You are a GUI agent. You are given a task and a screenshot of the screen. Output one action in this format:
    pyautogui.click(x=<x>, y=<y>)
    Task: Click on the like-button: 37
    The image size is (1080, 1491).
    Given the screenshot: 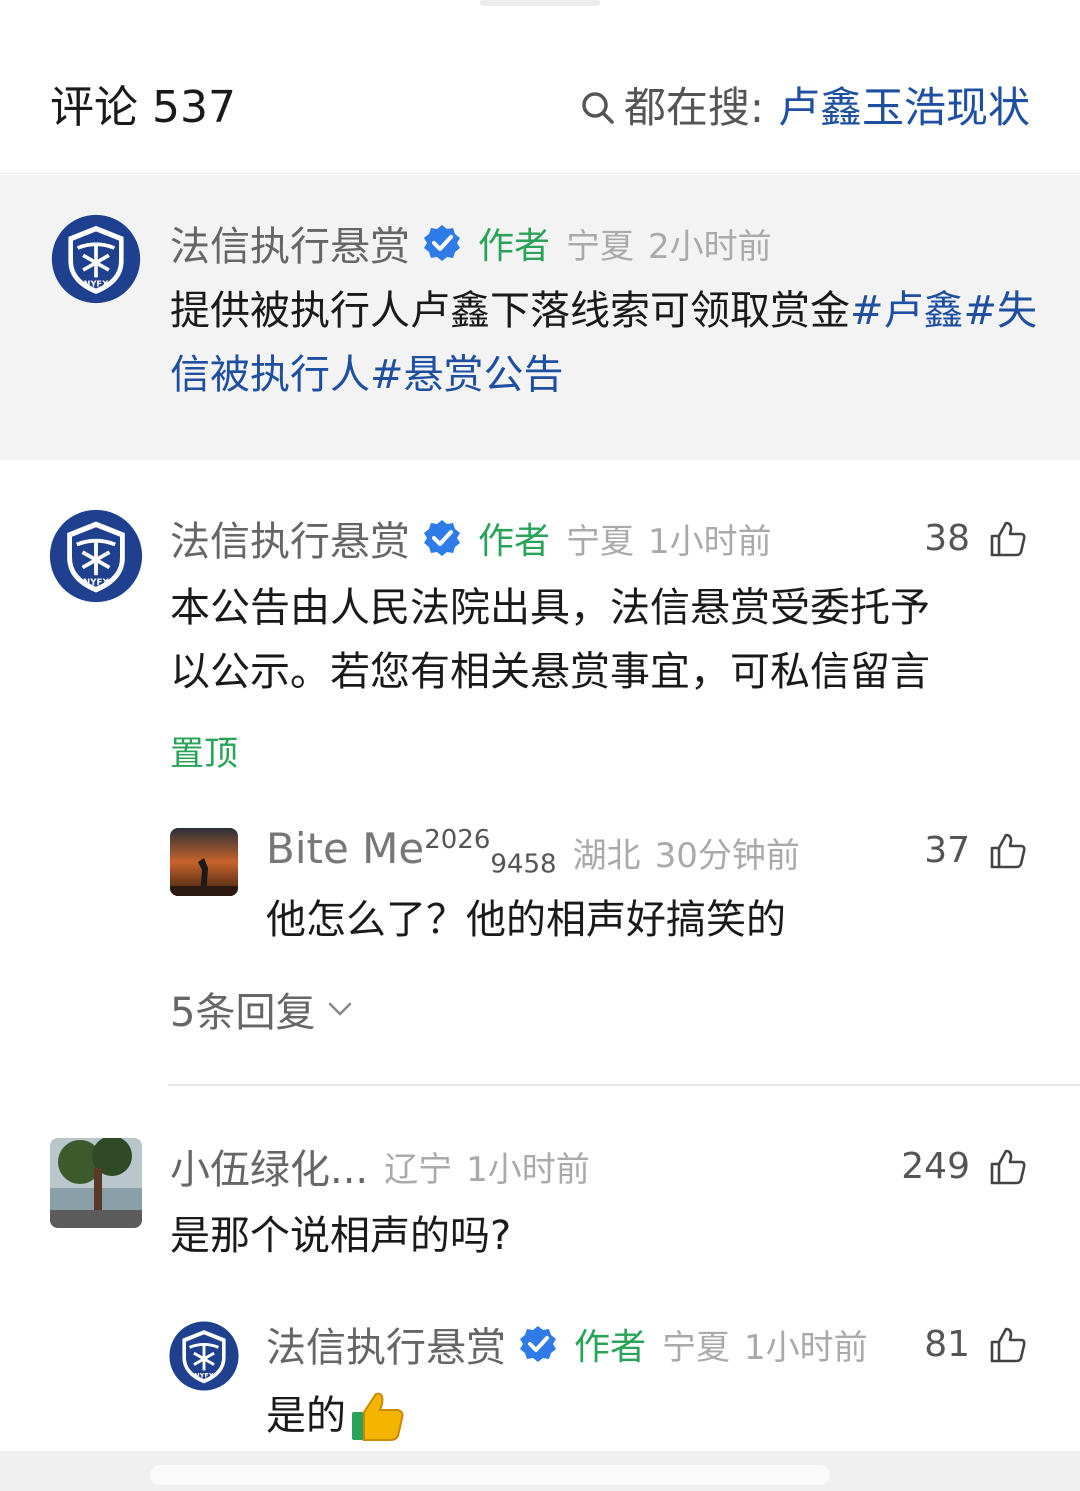 What is the action you would take?
    pyautogui.click(x=976, y=850)
    